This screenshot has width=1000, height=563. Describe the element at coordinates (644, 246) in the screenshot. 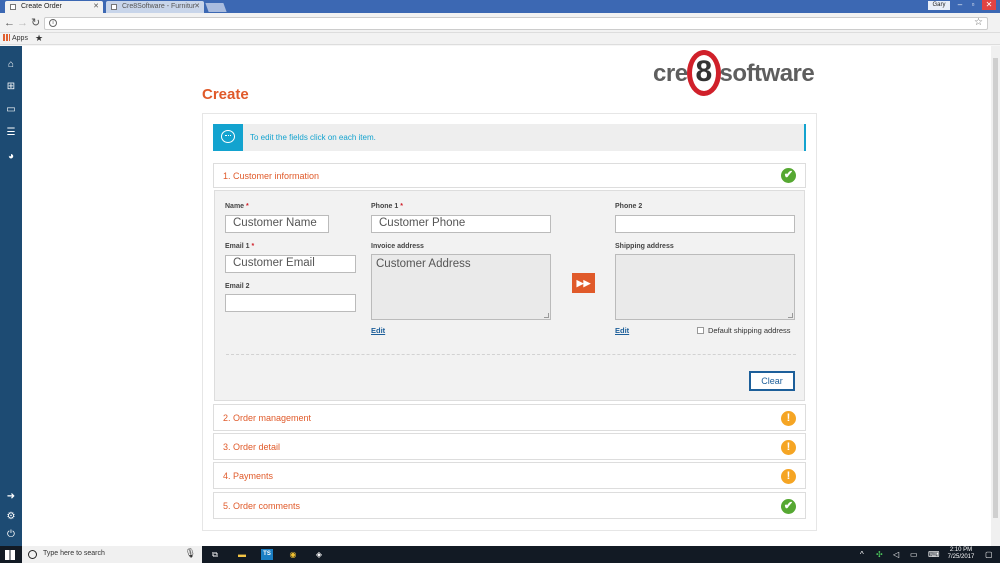

I see `shipping-address-label: Shipping address` at that location.